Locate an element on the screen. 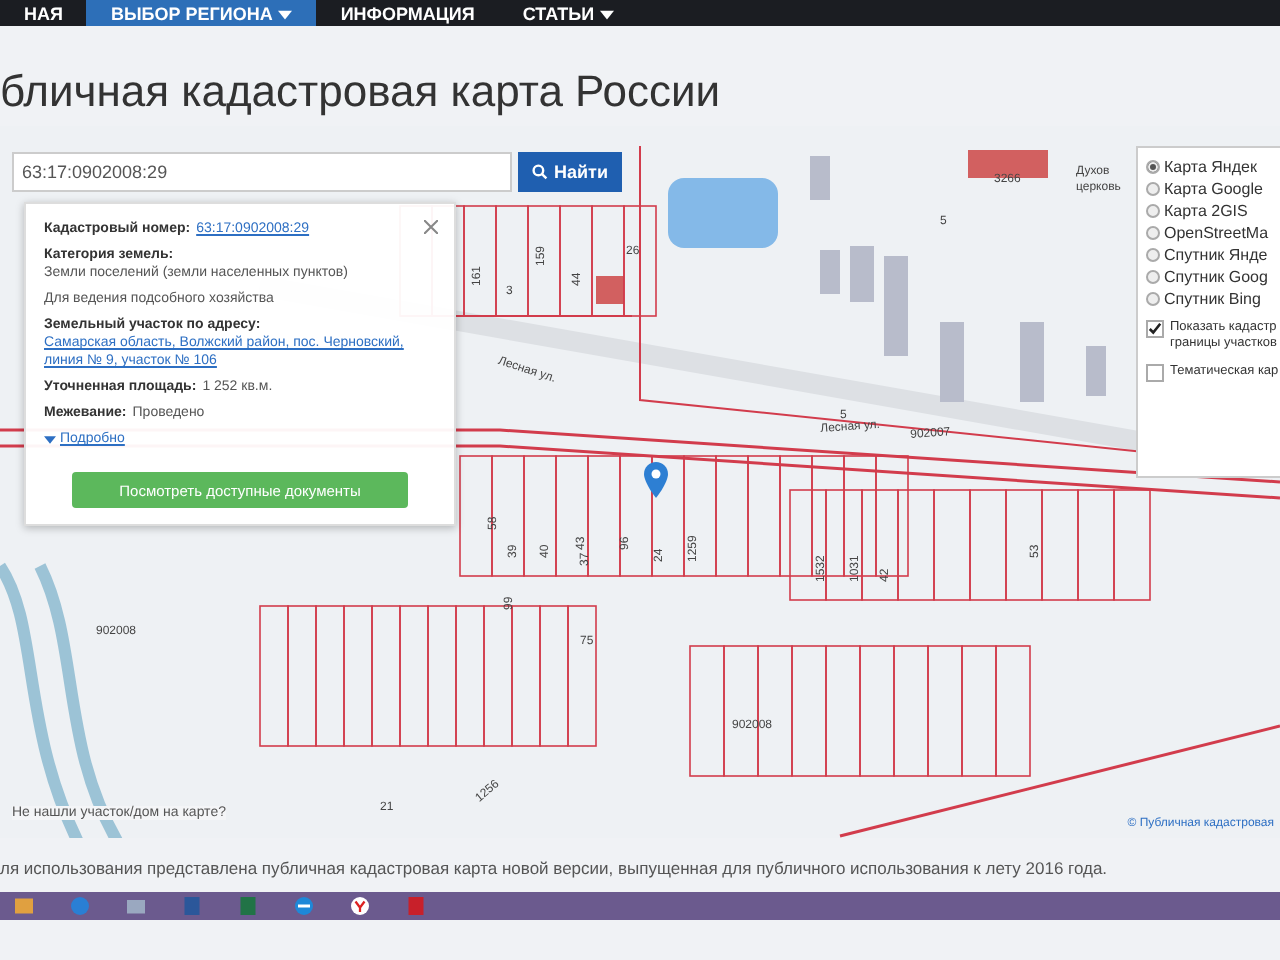  page-title: бличная кадастровая карта России is located at coordinates (361, 92).